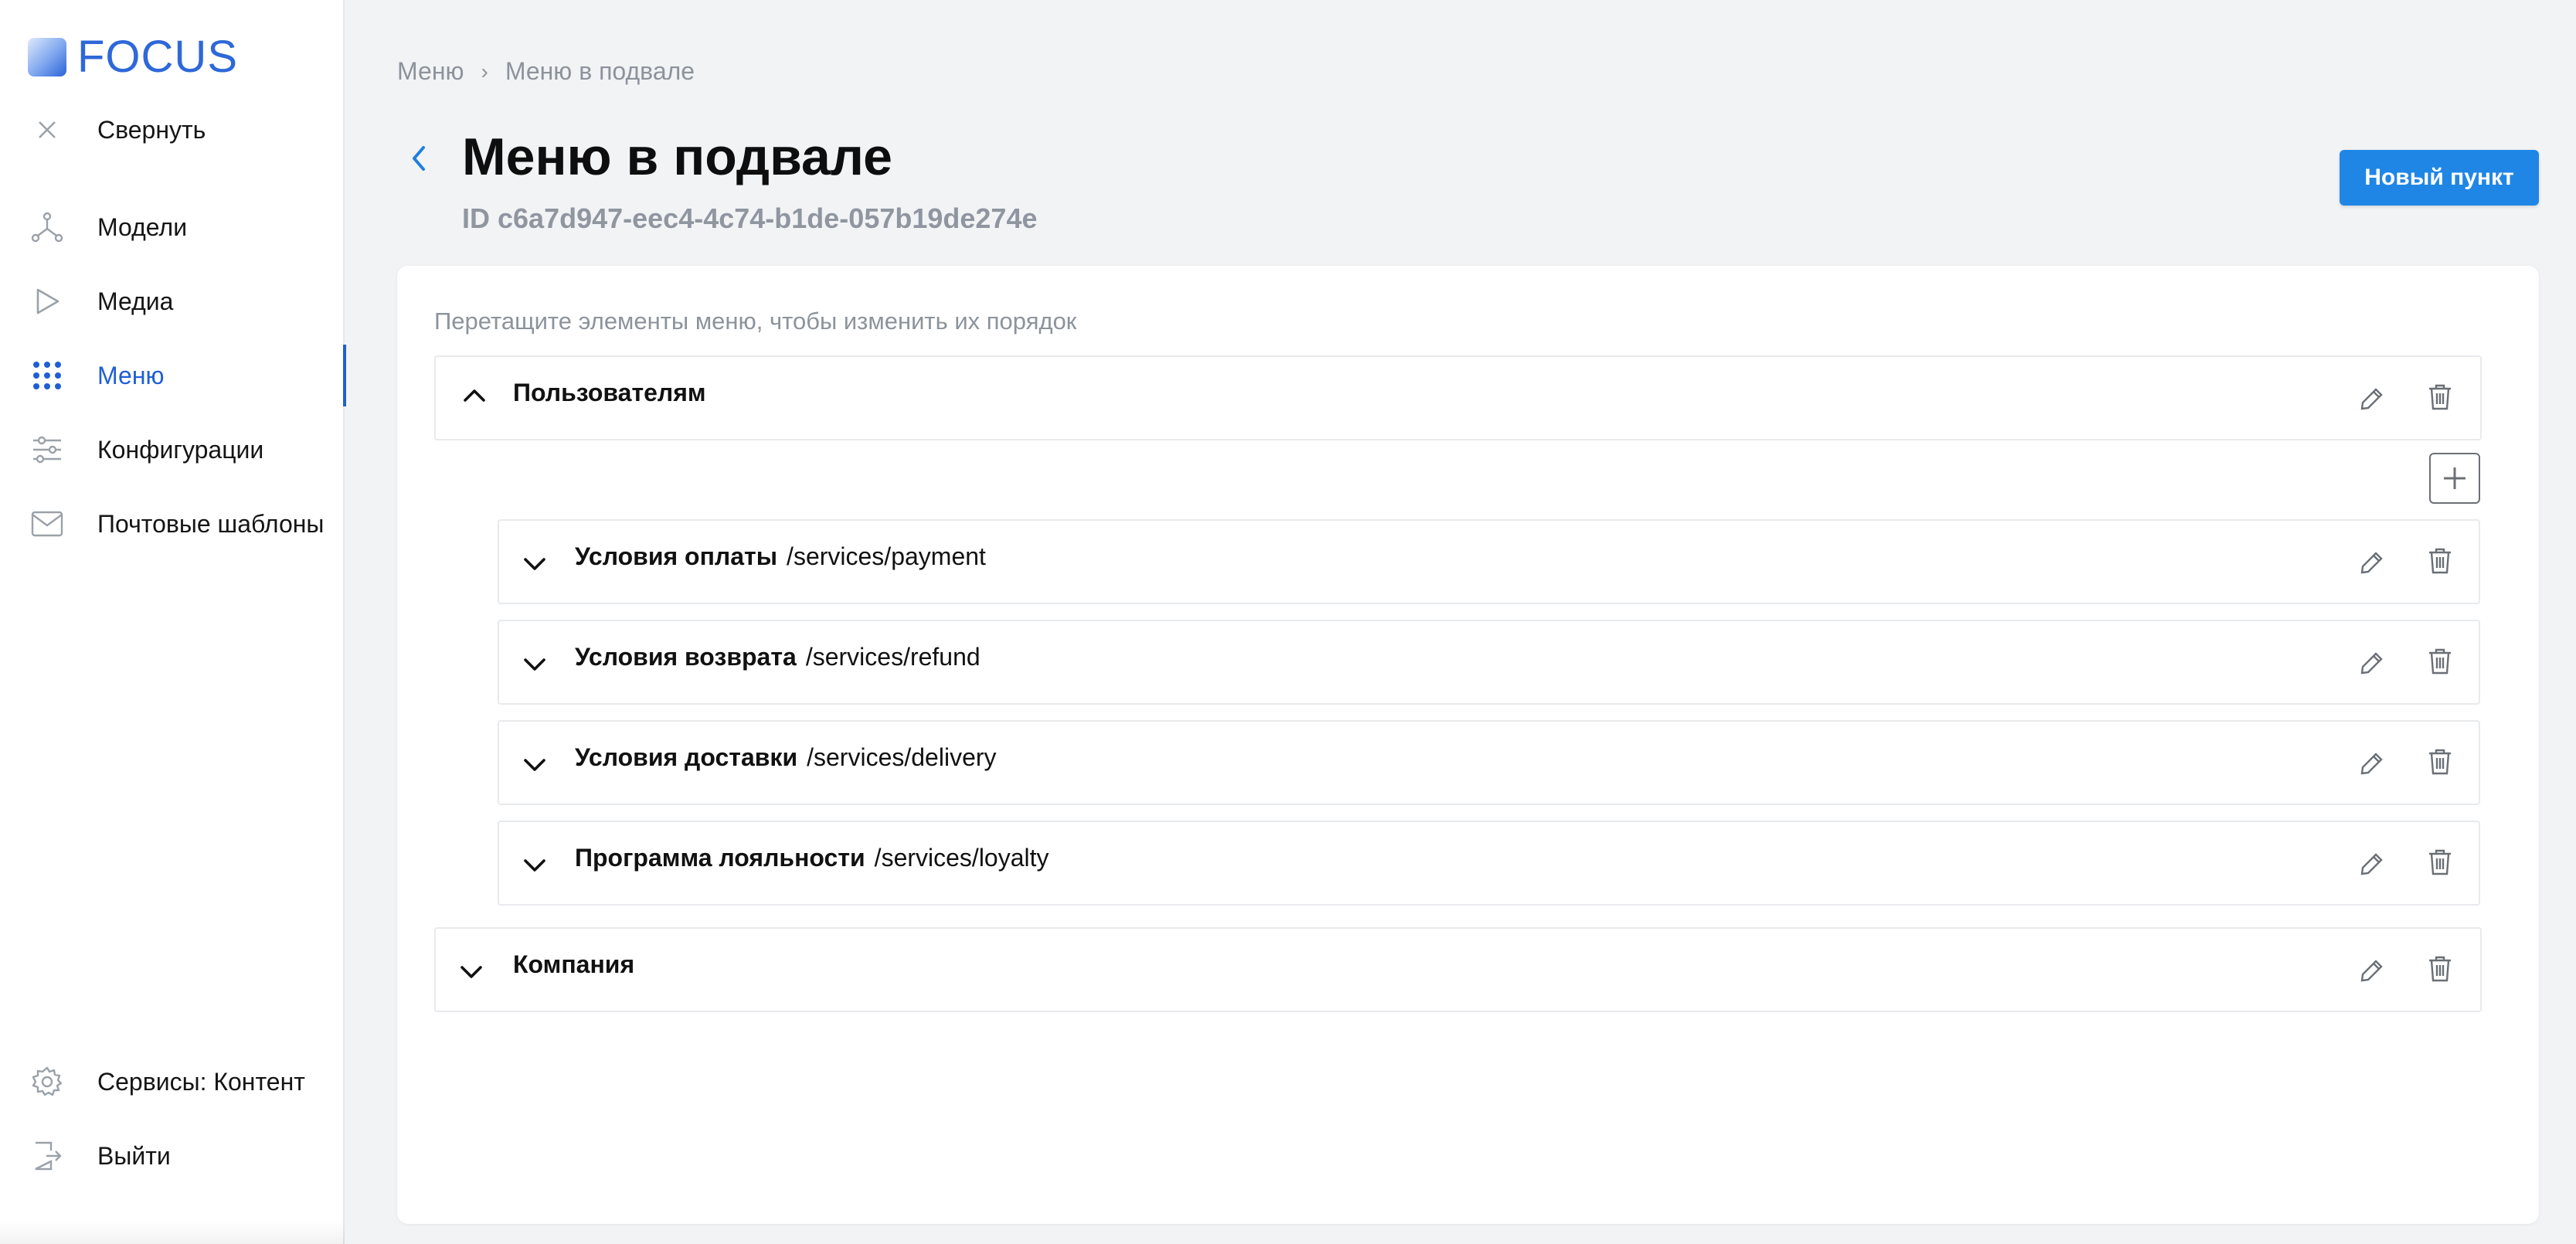  Describe the element at coordinates (686, 657) in the screenshot. I see `menu-child-name: Условия возврата` at that location.